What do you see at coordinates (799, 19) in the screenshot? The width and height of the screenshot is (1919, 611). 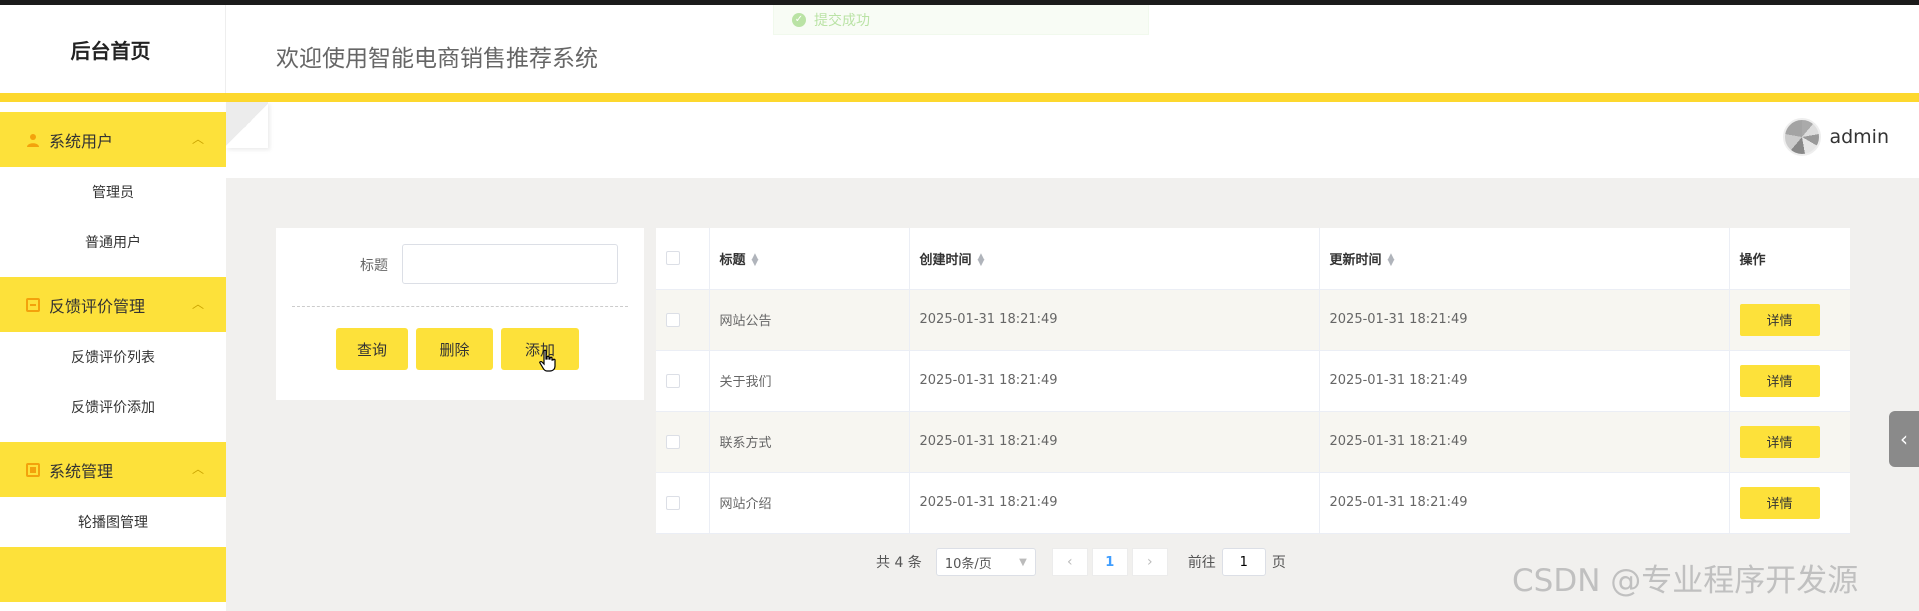 I see `check-icon: ✓` at bounding box center [799, 19].